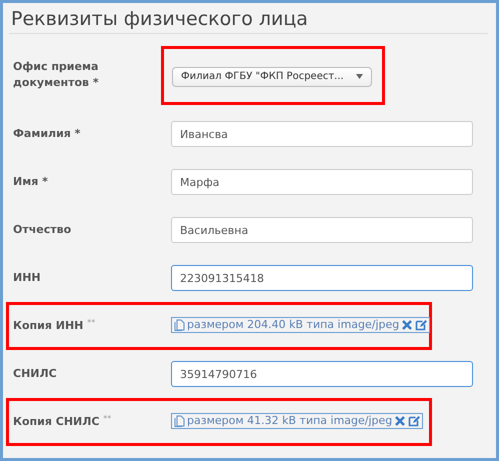  I want to click on text-field: 35914790716, so click(322, 374).